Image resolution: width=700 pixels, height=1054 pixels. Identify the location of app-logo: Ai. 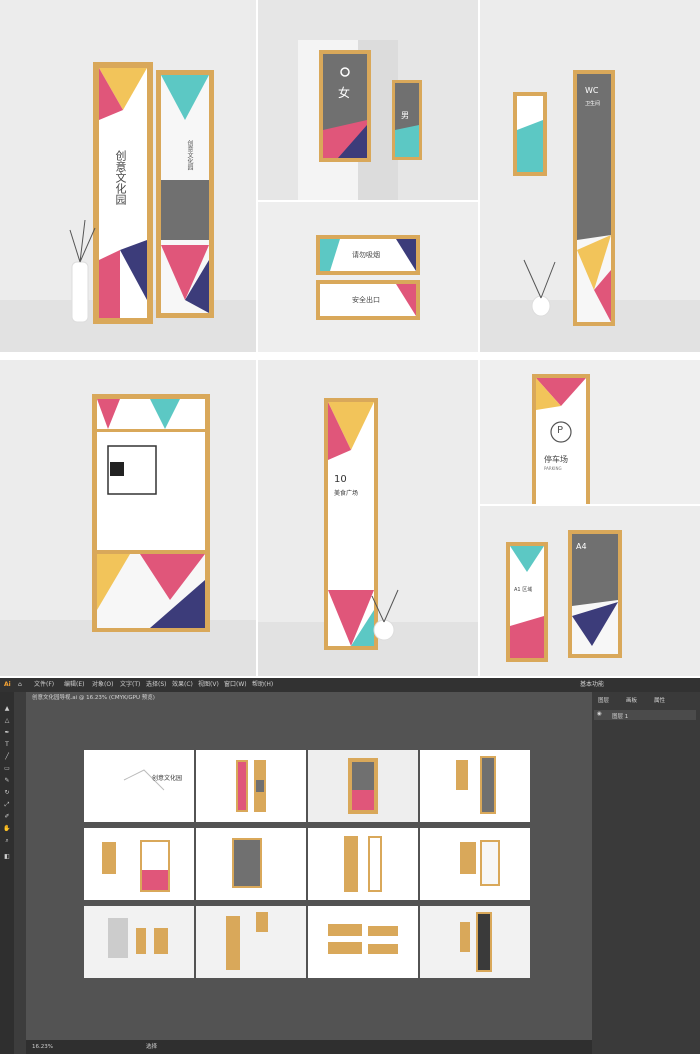
(7, 684).